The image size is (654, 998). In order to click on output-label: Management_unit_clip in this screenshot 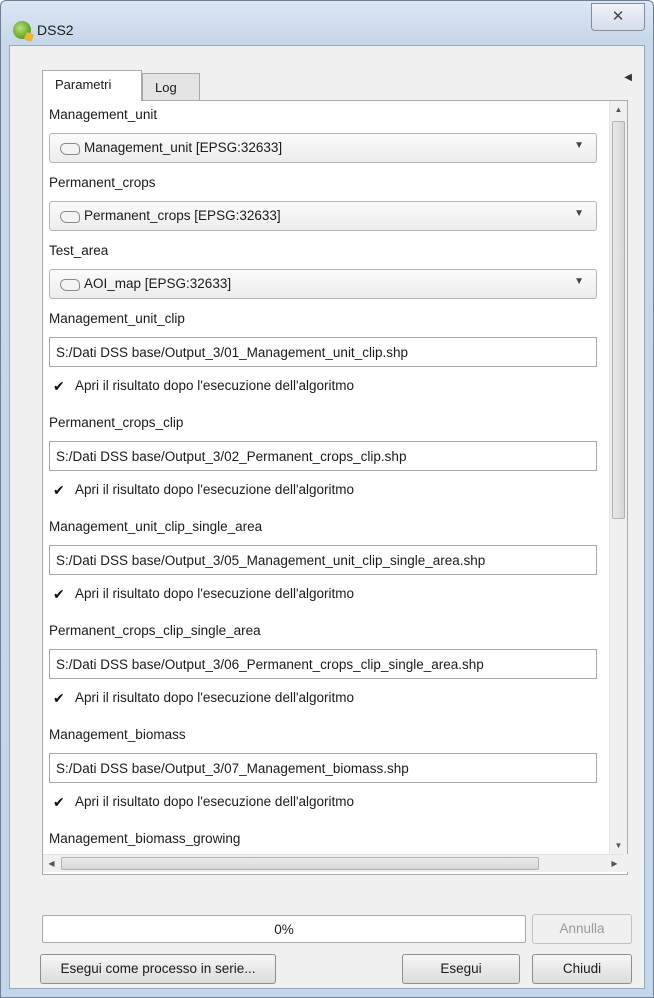, I will do `click(117, 318)`.